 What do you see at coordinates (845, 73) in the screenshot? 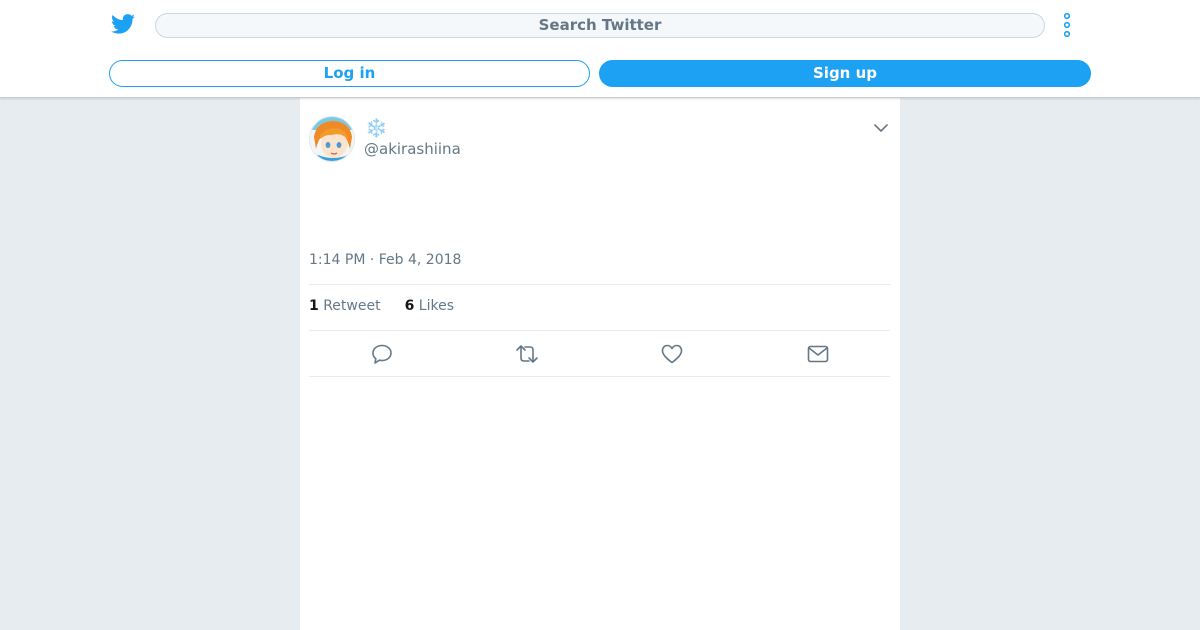
I see `sign-up-button: Sign up` at bounding box center [845, 73].